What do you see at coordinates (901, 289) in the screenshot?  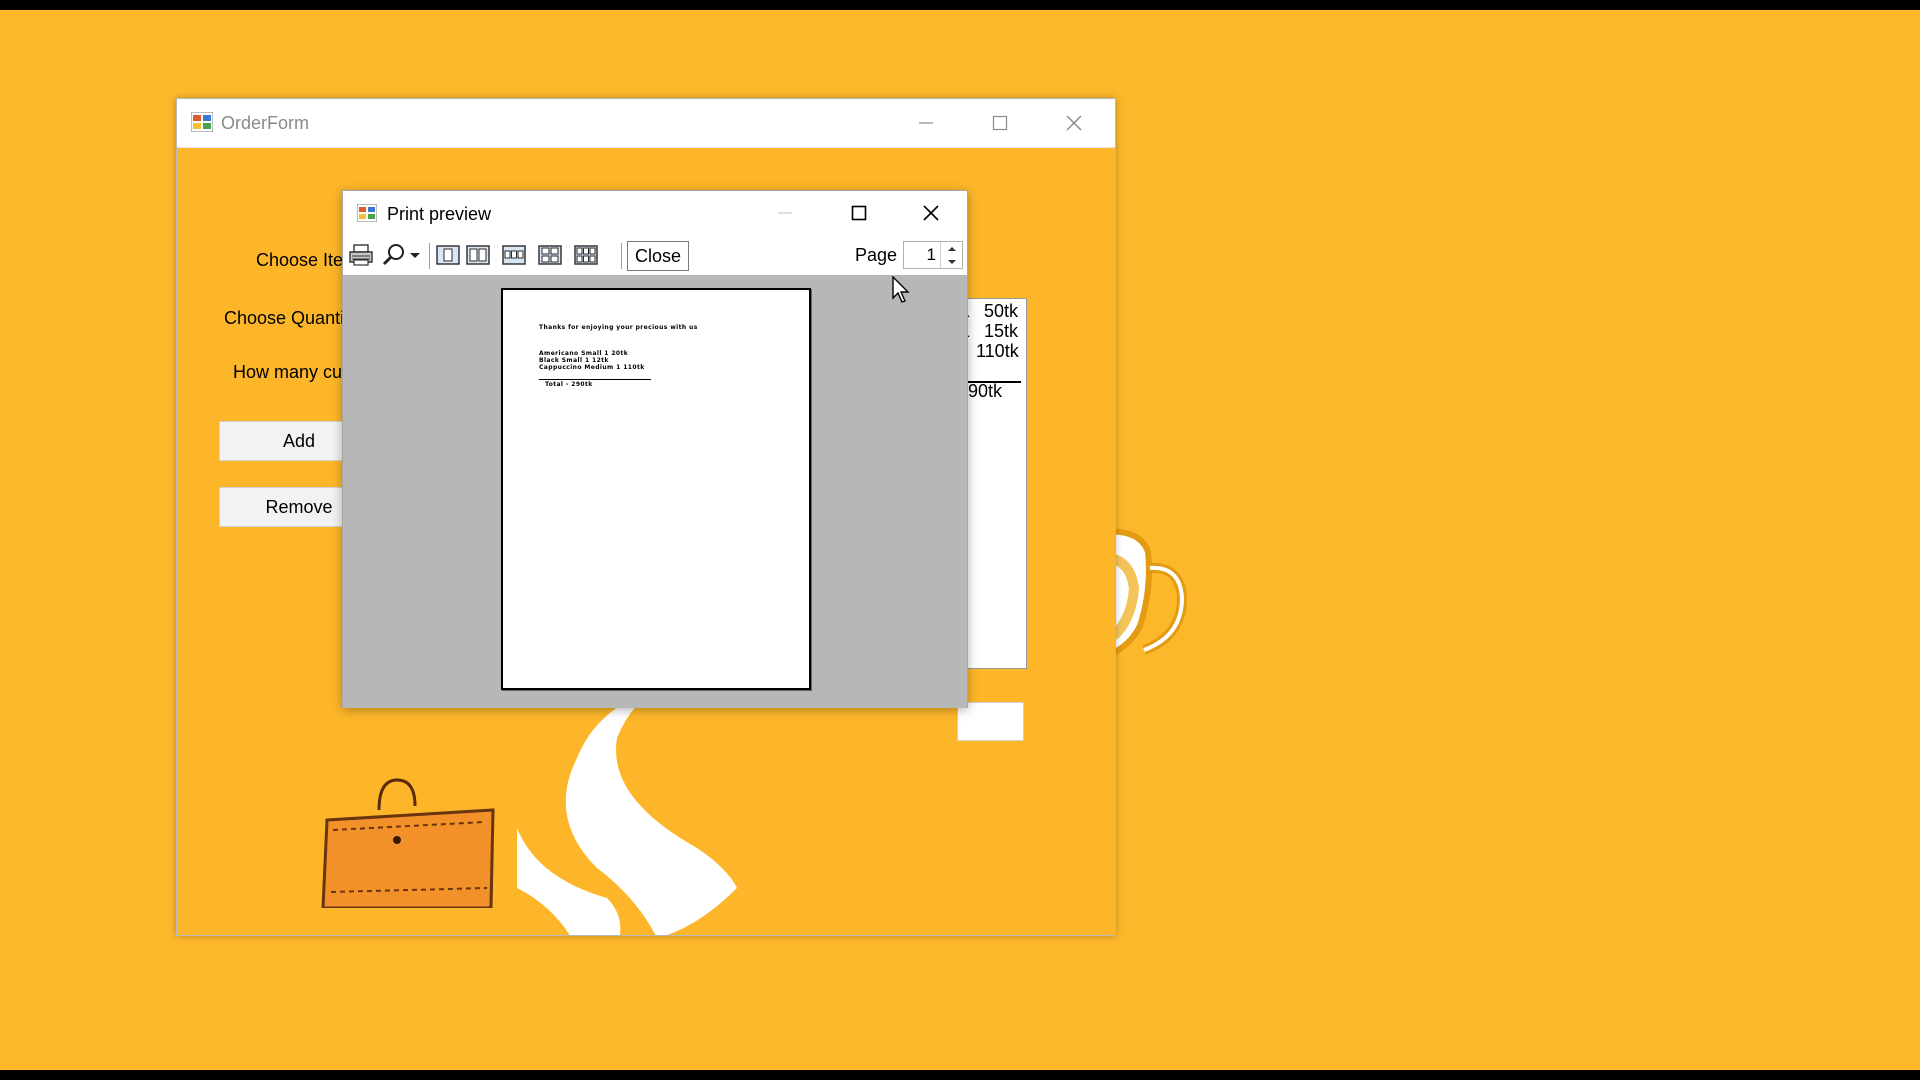 I see `mouse-pointer-icon` at bounding box center [901, 289].